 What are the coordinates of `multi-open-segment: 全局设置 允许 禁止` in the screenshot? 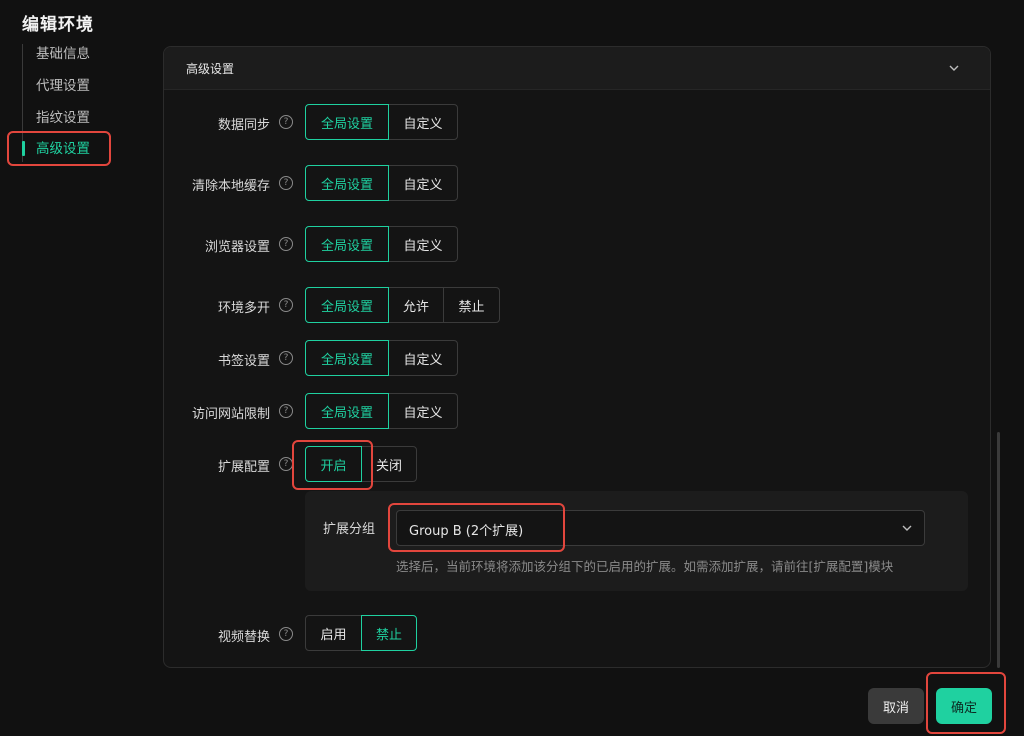 It's located at (402, 305).